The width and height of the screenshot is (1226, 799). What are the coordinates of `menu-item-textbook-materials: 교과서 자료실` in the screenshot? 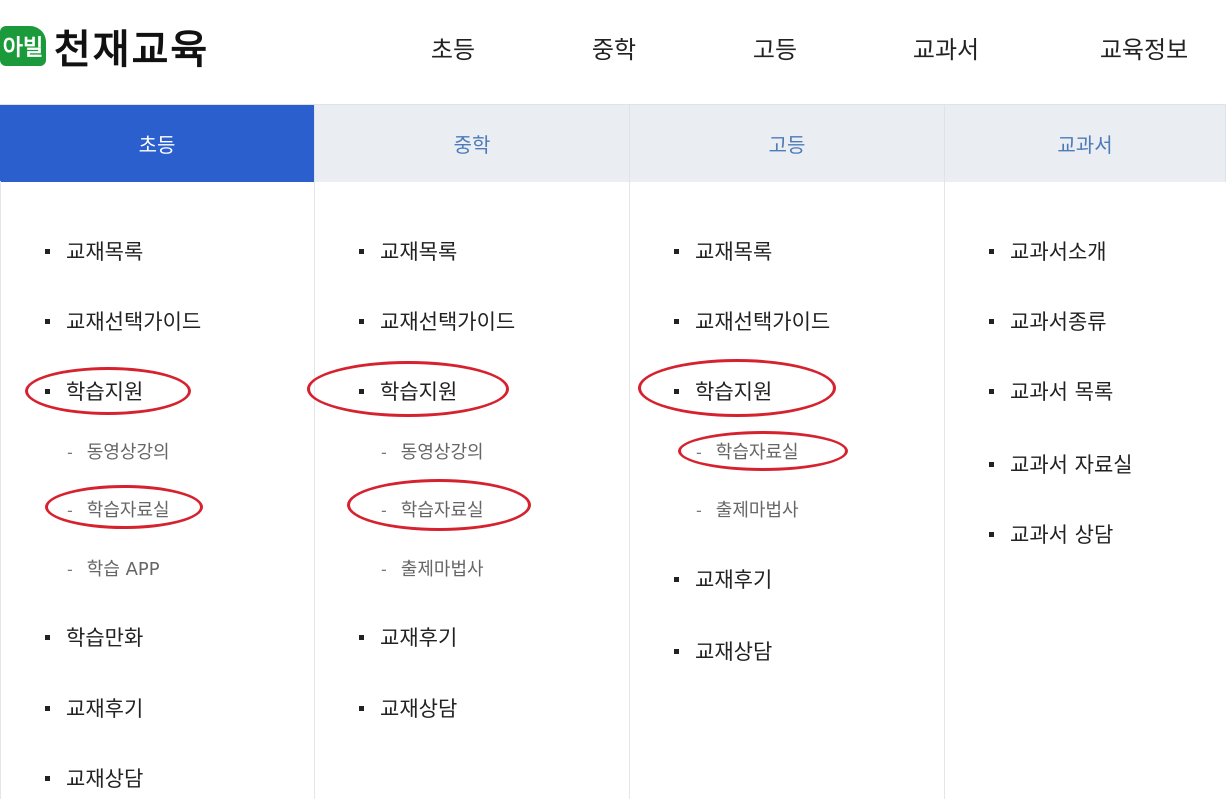 It's located at (1061, 464).